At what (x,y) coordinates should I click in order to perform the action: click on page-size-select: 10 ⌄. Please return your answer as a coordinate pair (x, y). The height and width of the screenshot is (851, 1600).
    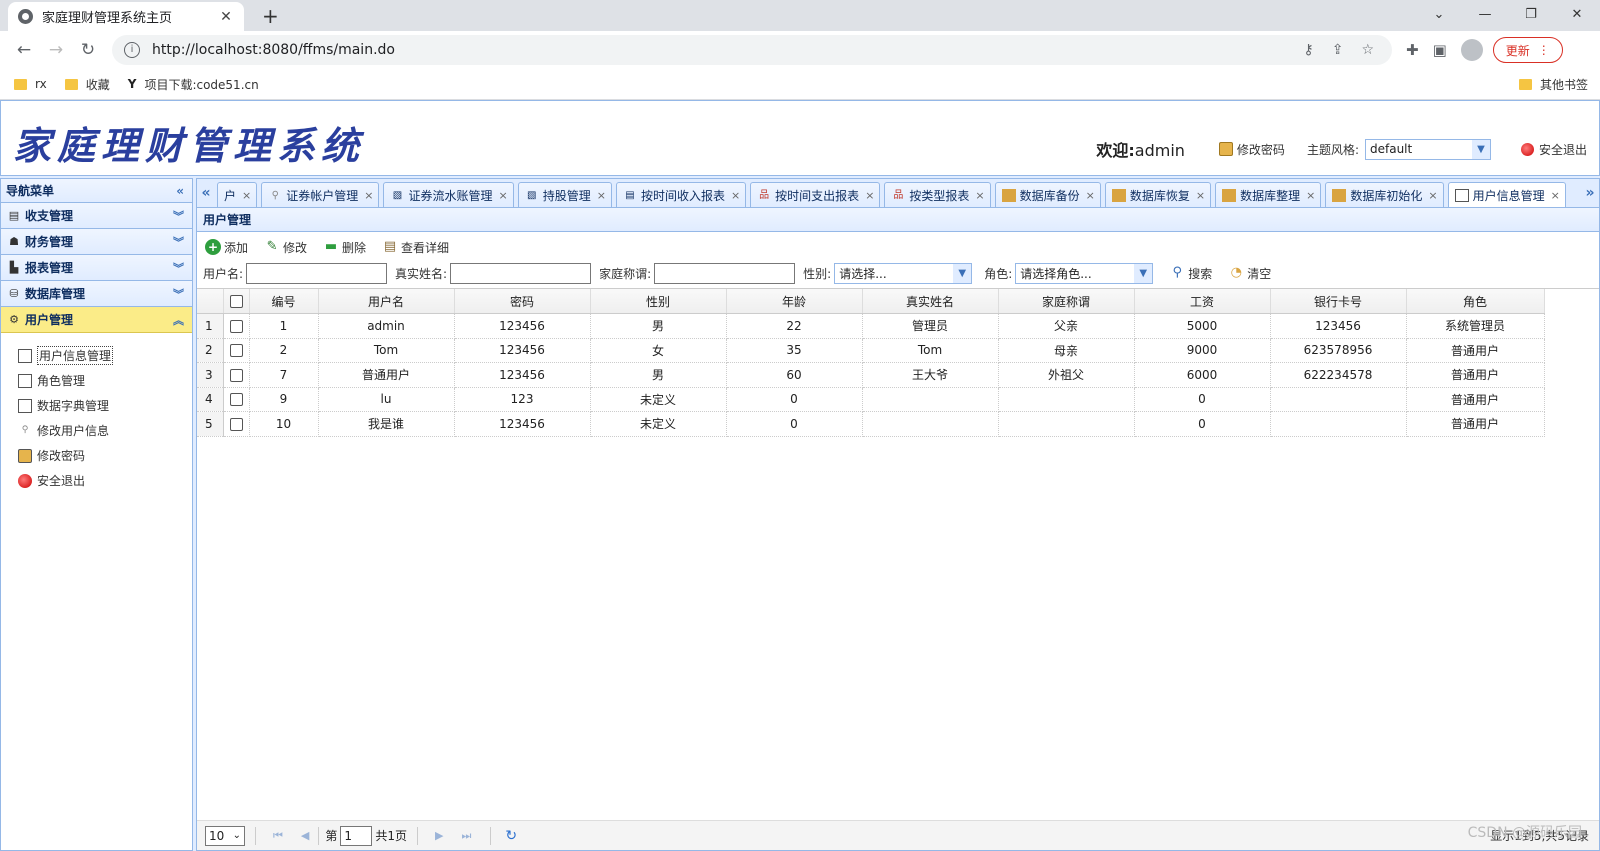
    Looking at the image, I should click on (225, 835).